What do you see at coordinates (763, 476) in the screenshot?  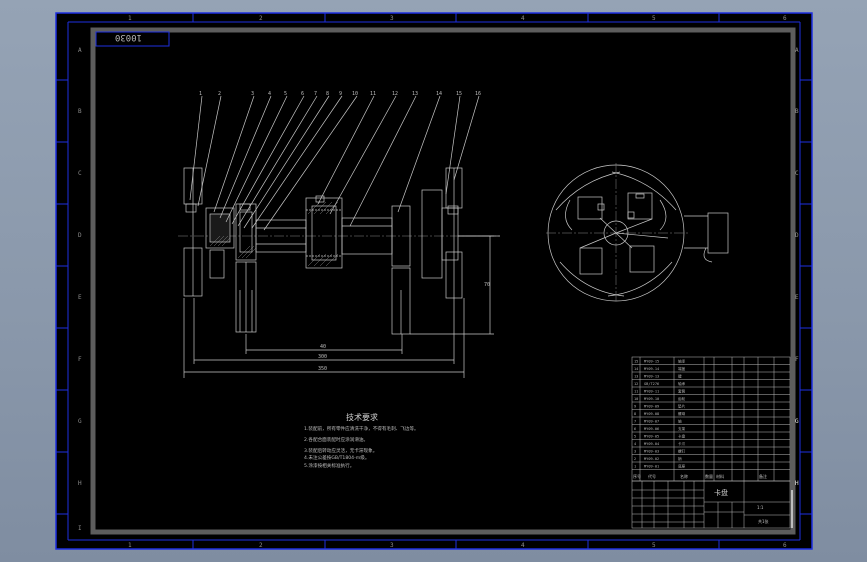 I see `bom-h-rem: 备注` at bounding box center [763, 476].